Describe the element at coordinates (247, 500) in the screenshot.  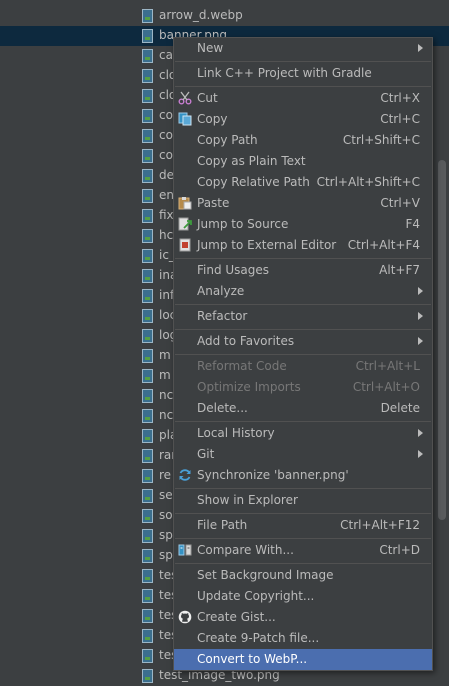
I see `menu-item-label: Show in Explorer` at that location.